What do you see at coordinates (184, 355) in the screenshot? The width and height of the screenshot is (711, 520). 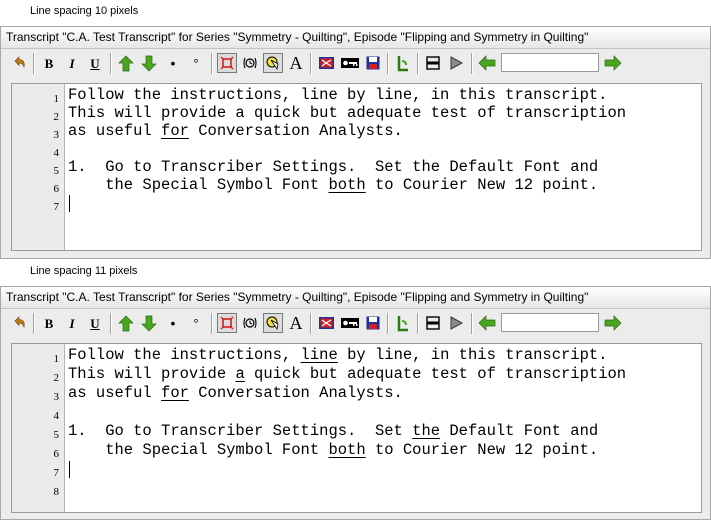 I see `text-run: Follow the instructions,` at bounding box center [184, 355].